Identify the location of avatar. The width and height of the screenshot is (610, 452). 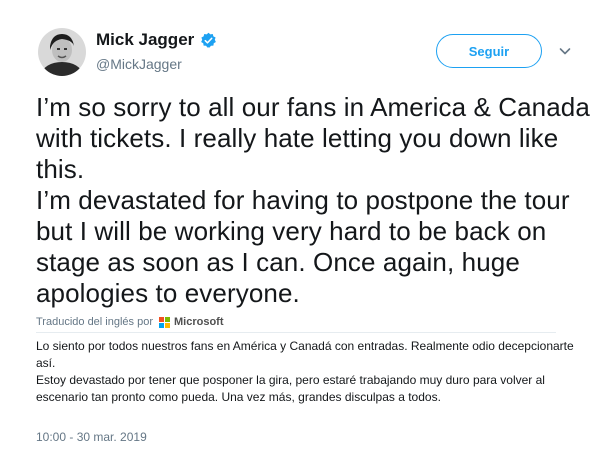
(62, 52).